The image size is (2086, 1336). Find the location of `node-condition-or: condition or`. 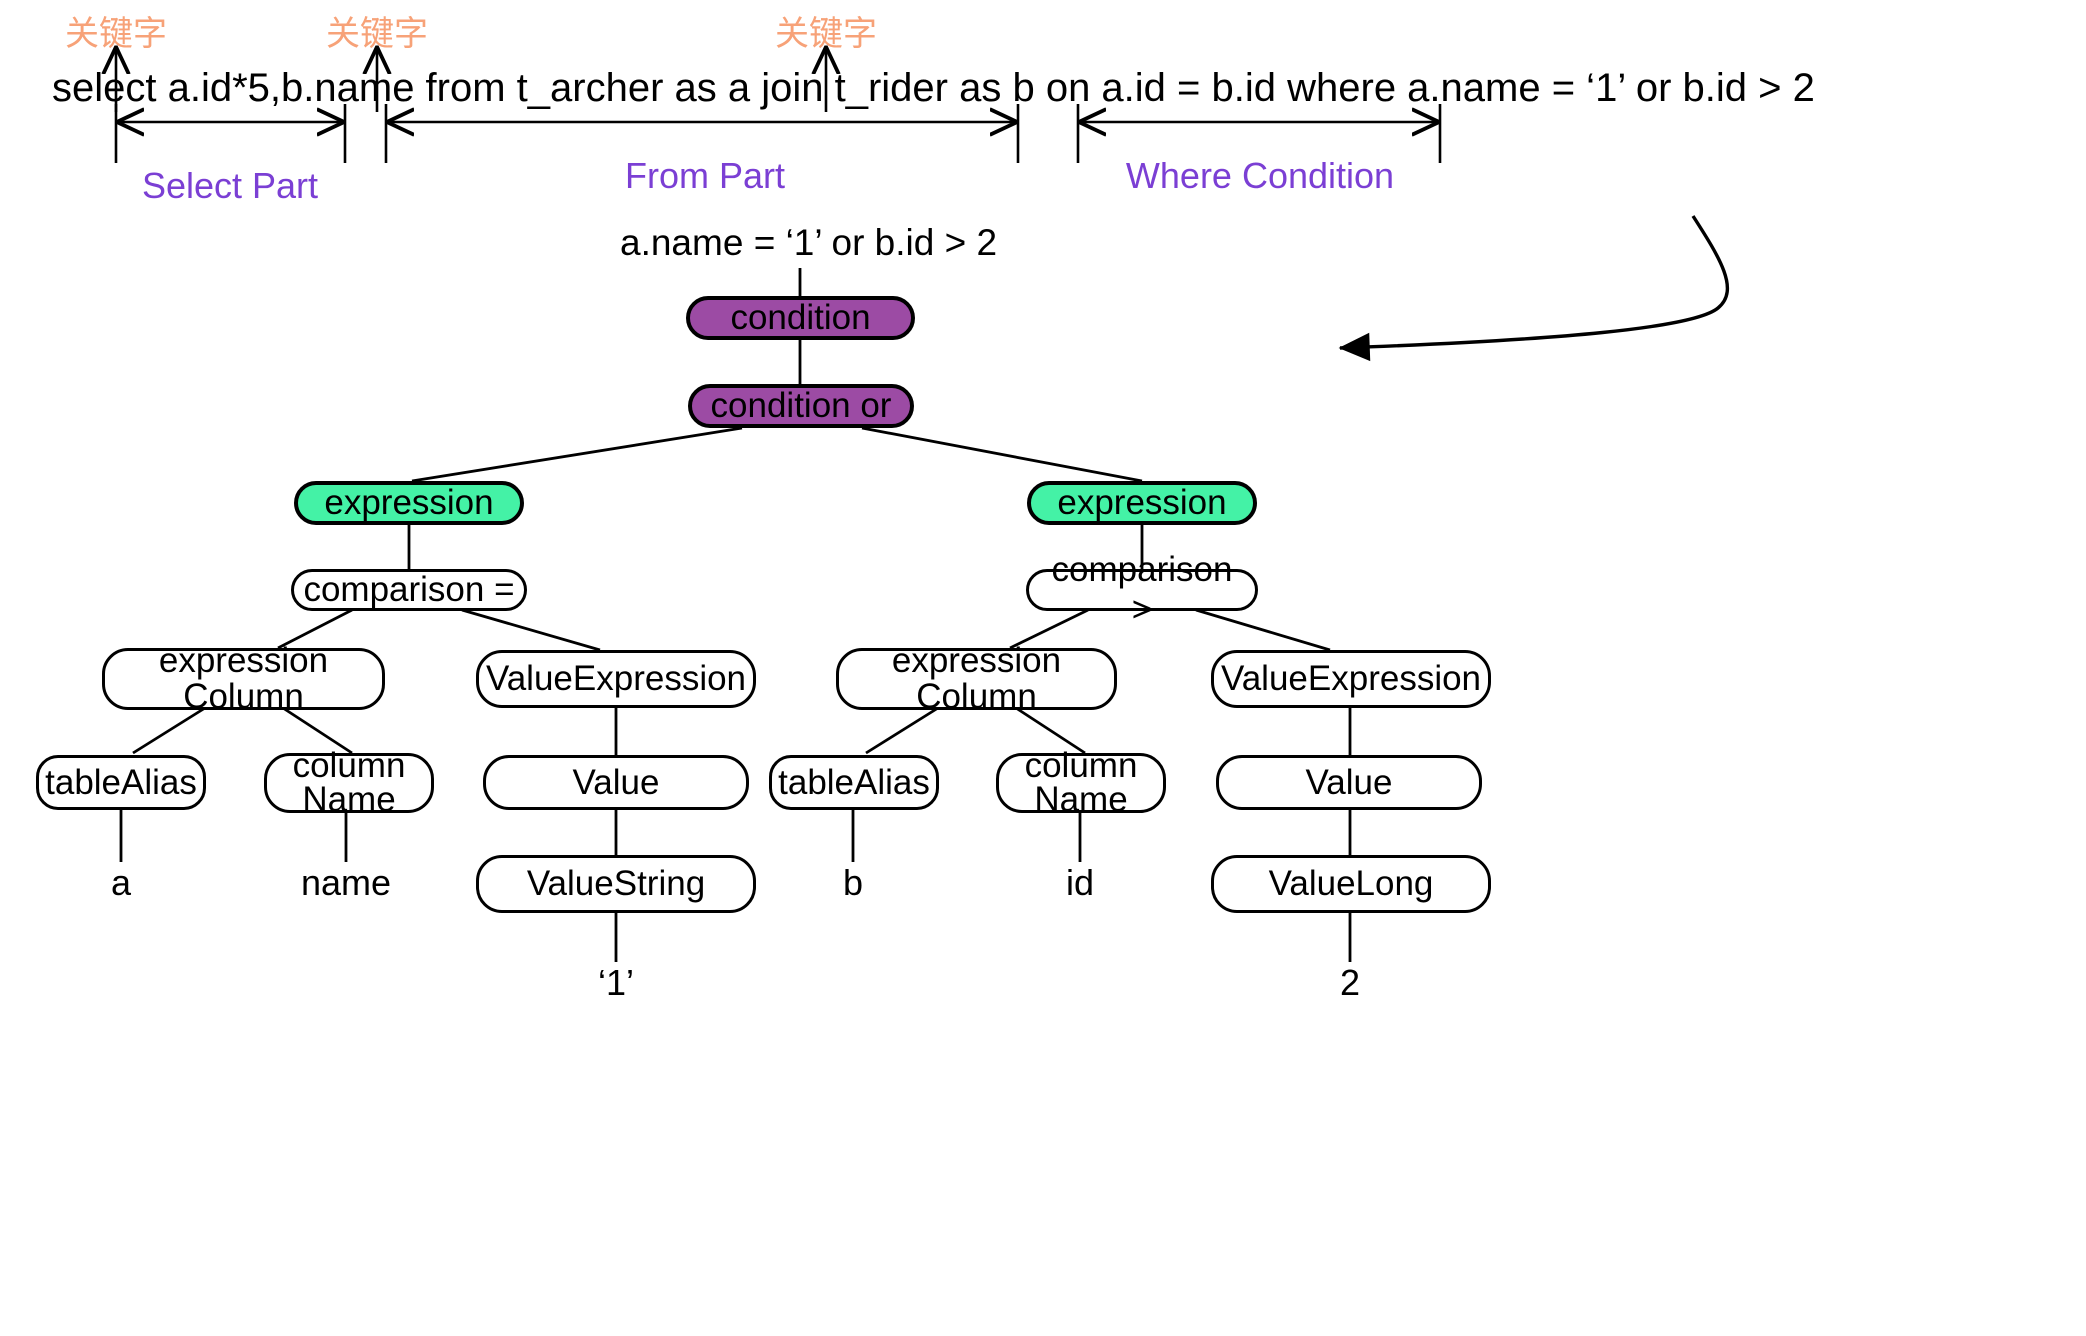

node-condition-or: condition or is located at coordinates (801, 406).